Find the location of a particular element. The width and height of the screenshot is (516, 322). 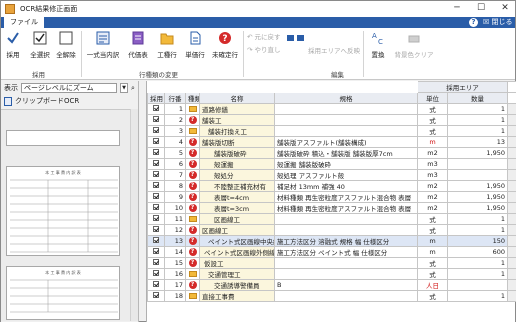

name-cell: 表層t=3cm is located at coordinates (237, 208).